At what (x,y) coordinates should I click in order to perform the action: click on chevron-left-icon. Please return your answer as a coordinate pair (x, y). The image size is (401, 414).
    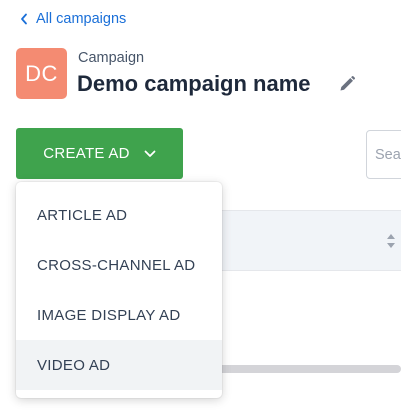
    Looking at the image, I should click on (25, 19).